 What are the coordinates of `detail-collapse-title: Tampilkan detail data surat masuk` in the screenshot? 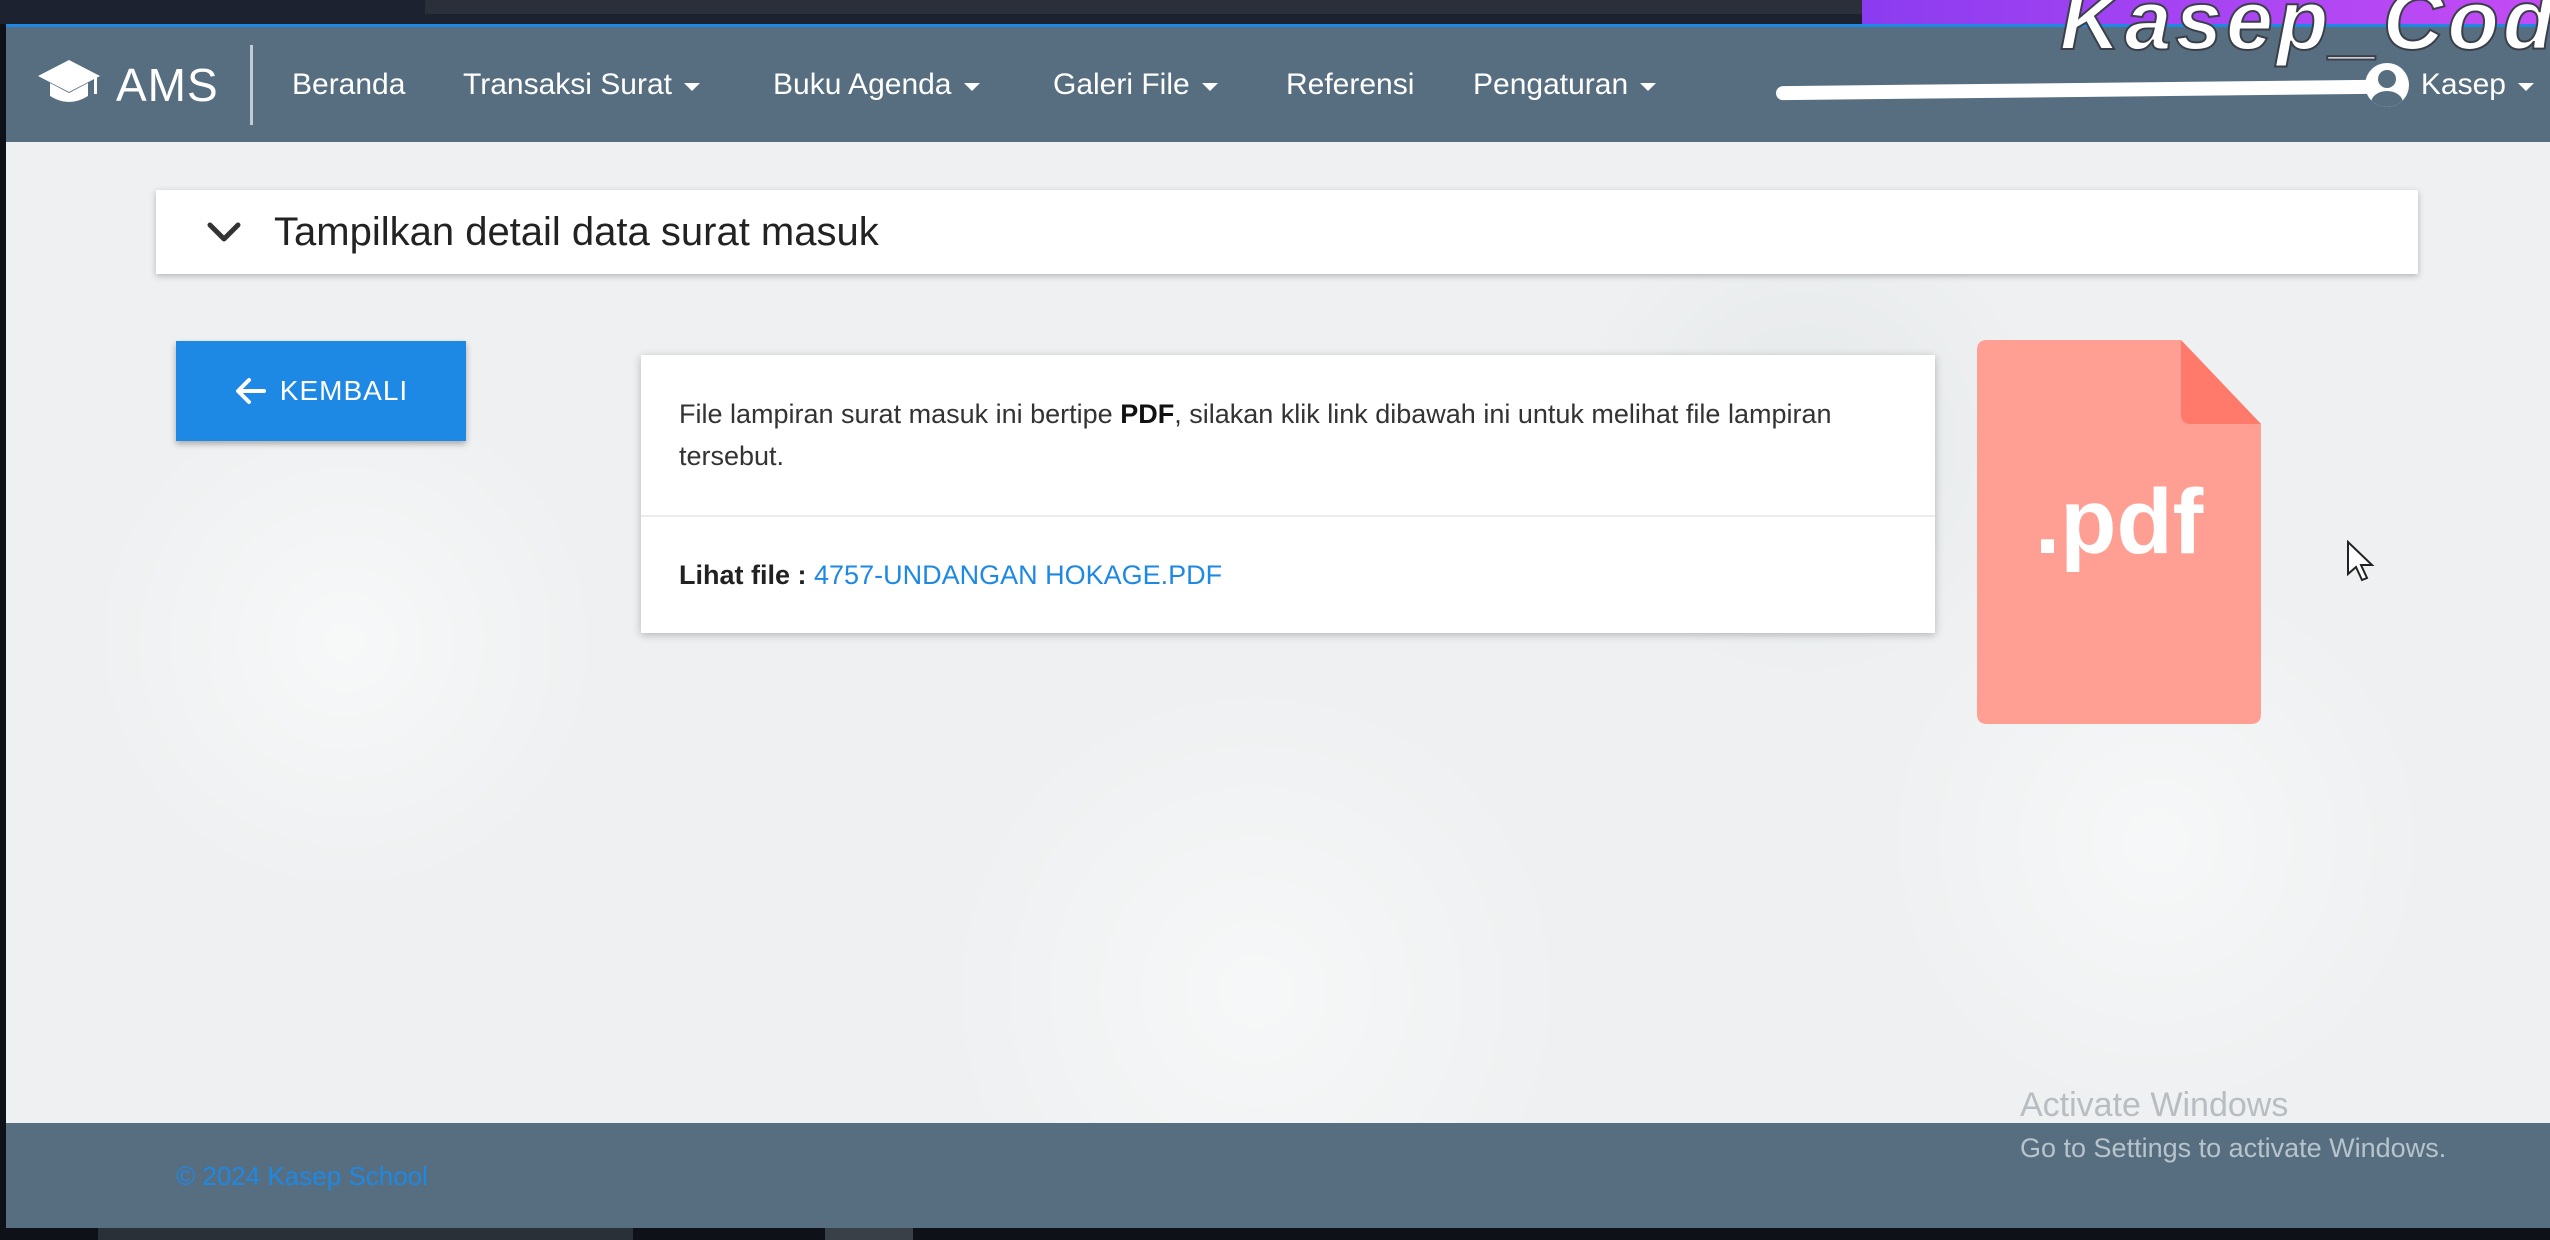 It's located at (576, 231).